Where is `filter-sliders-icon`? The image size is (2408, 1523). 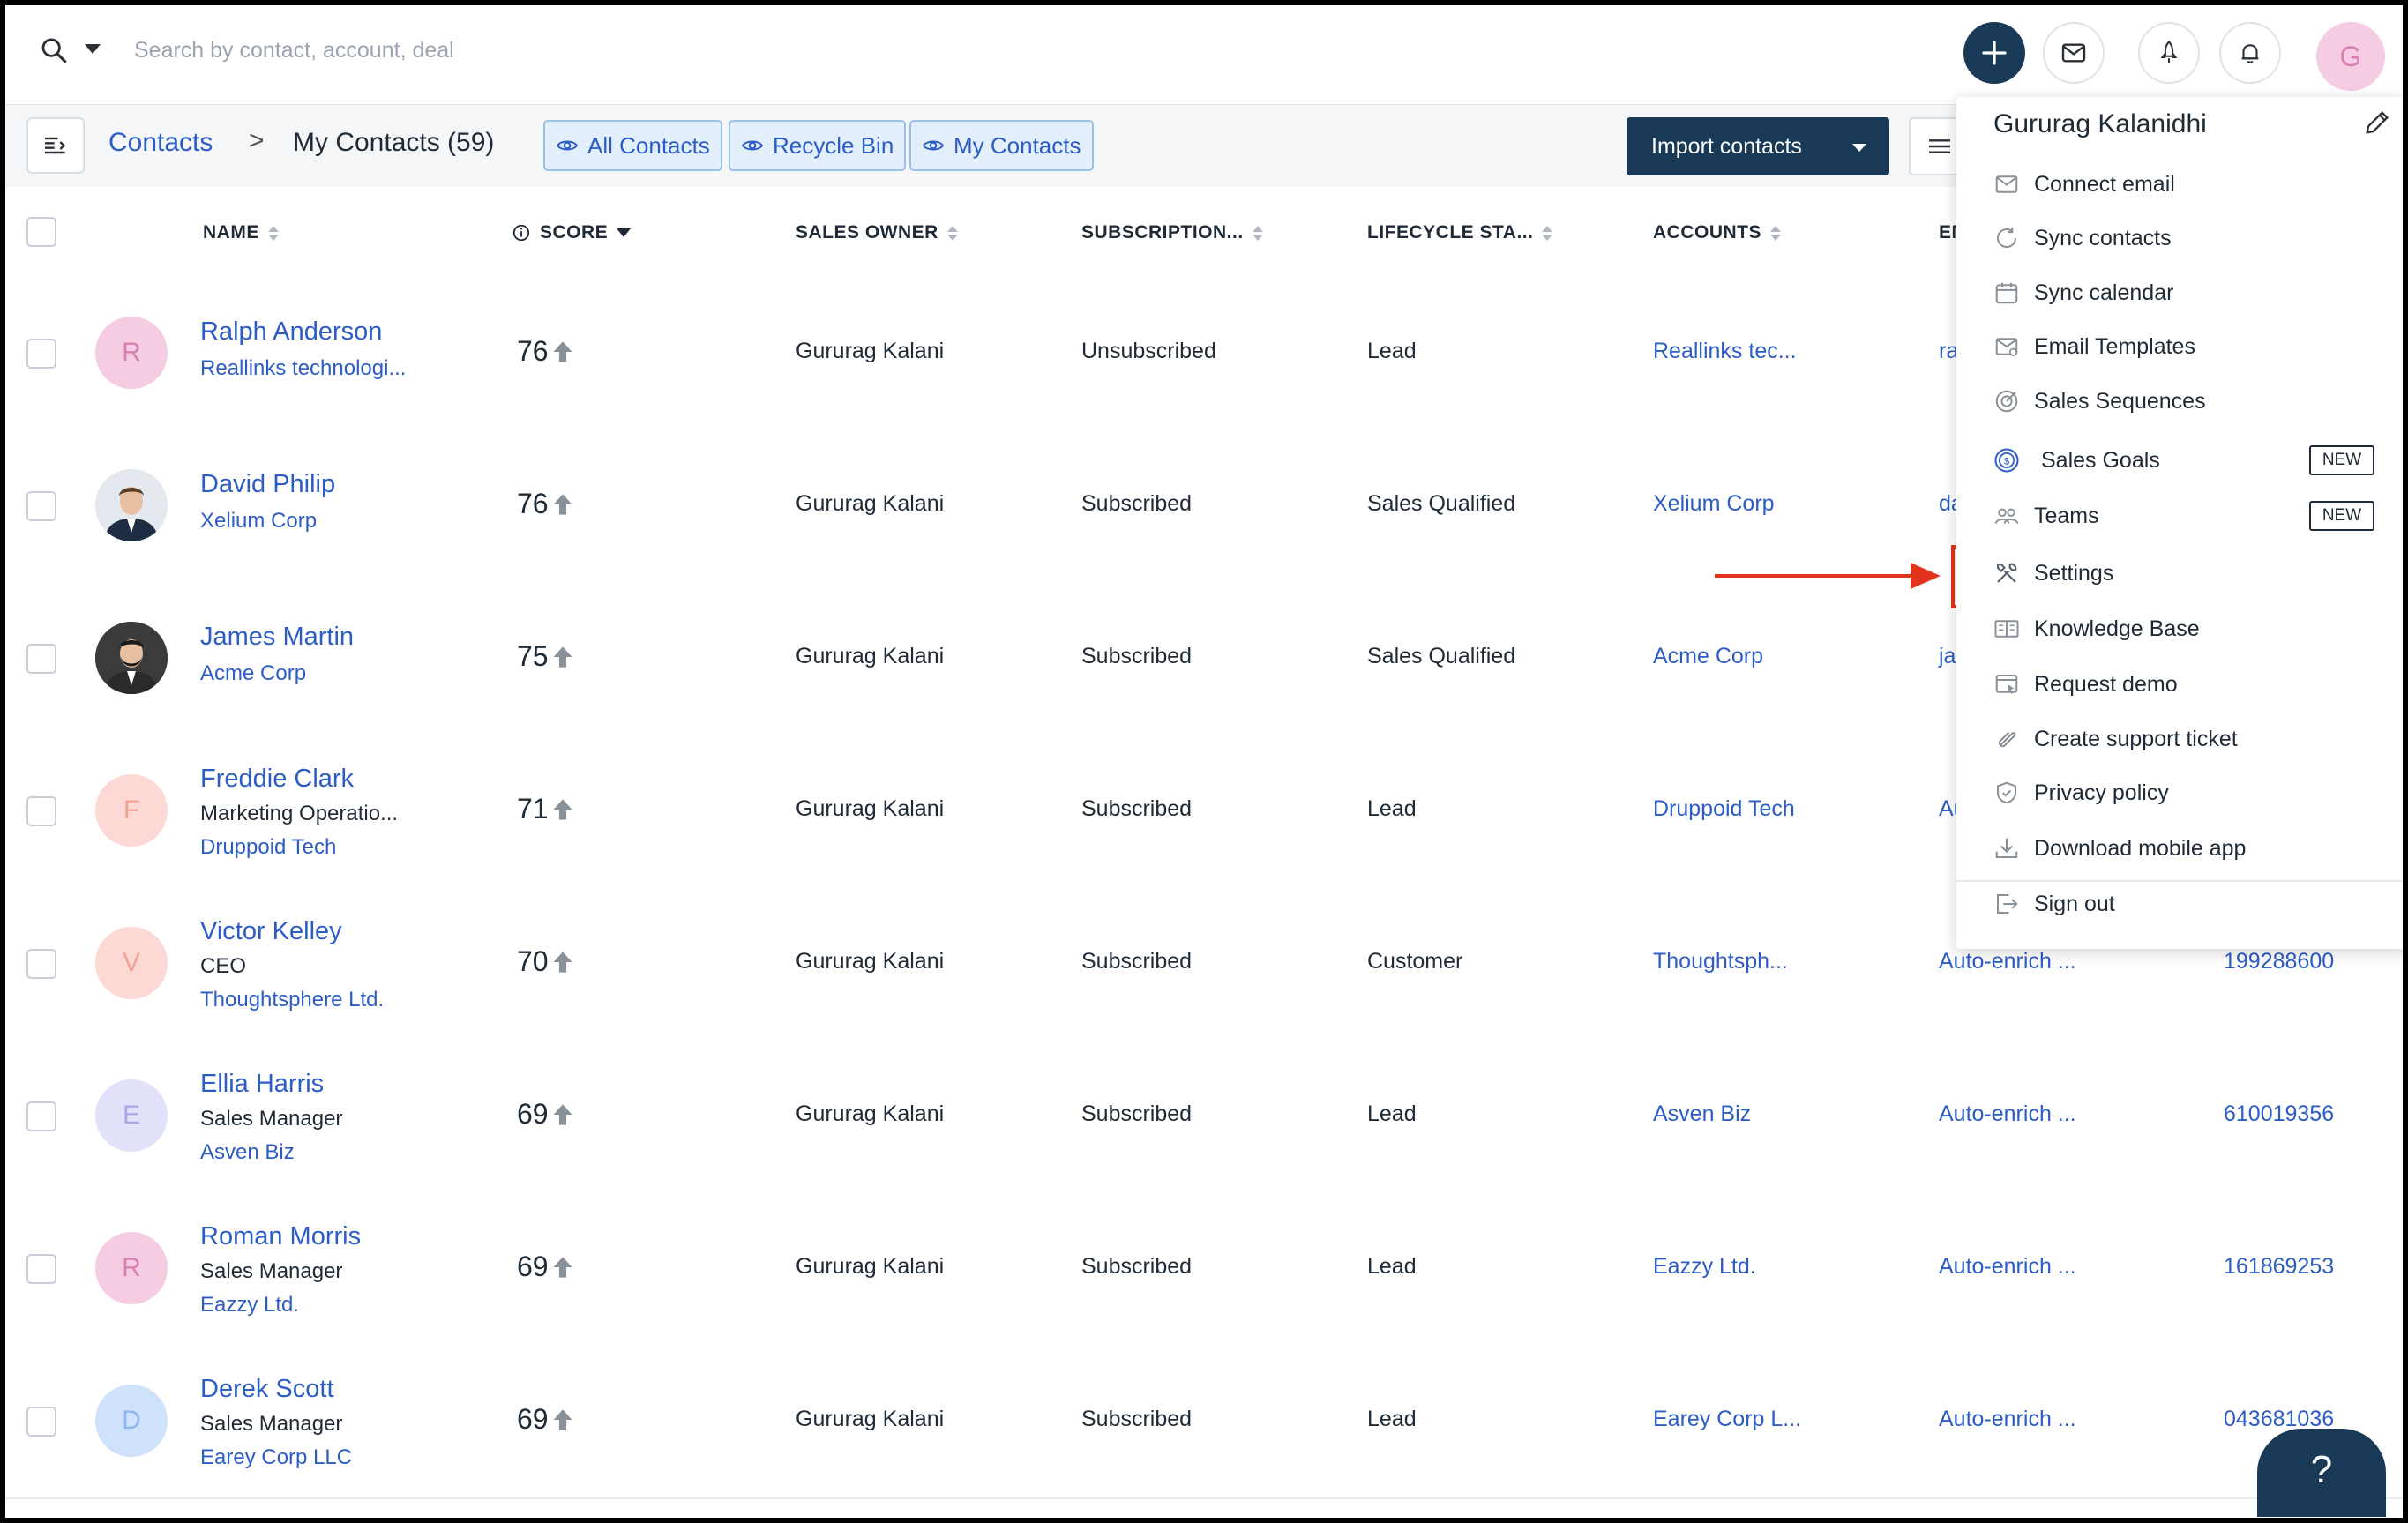
filter-sliders-icon is located at coordinates (1940, 146).